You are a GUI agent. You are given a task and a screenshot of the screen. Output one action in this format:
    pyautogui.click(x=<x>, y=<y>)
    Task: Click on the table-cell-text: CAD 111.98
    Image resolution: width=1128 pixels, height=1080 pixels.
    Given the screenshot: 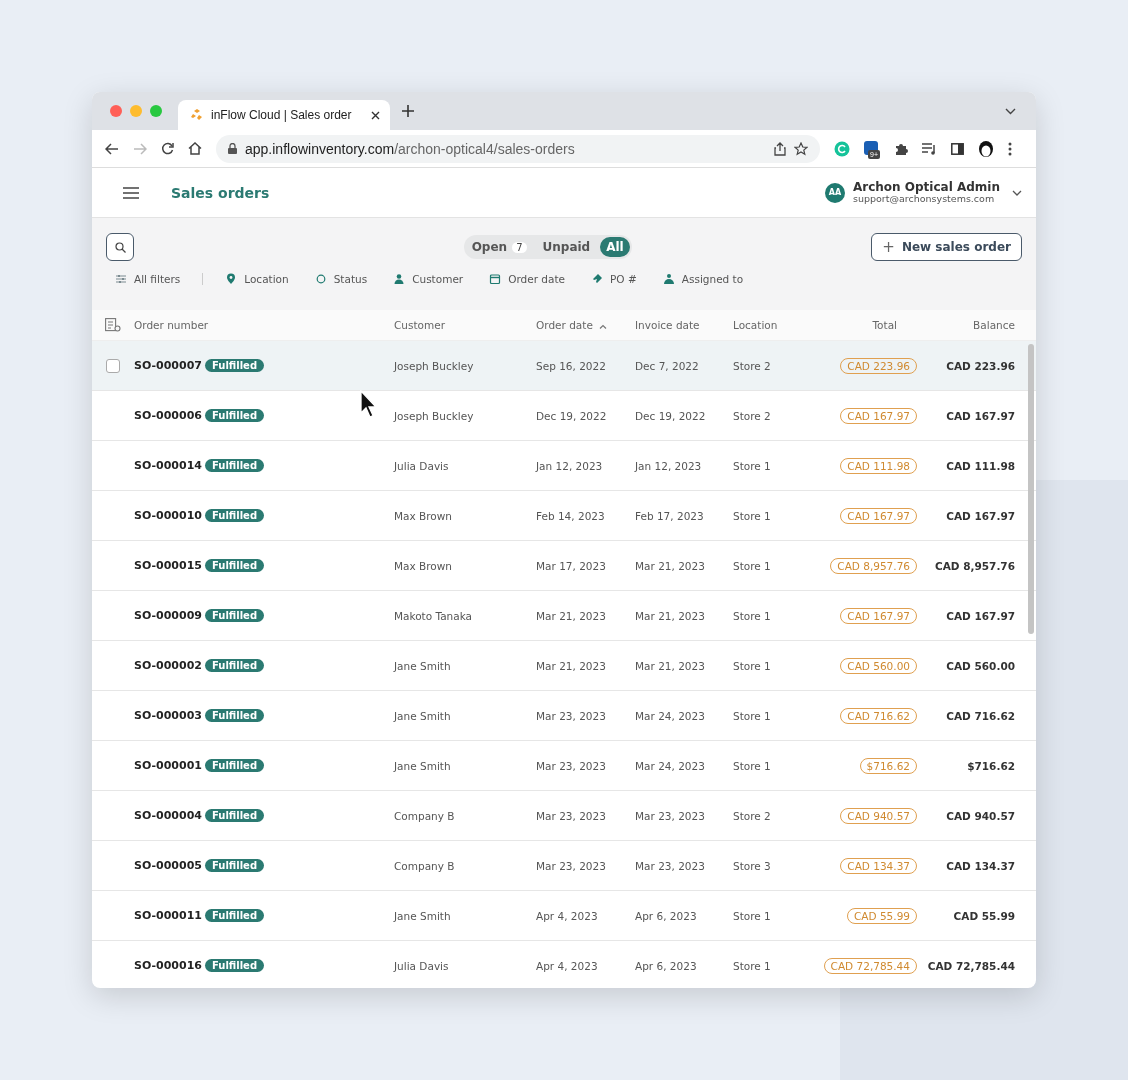 What is the action you would take?
    pyautogui.click(x=980, y=465)
    